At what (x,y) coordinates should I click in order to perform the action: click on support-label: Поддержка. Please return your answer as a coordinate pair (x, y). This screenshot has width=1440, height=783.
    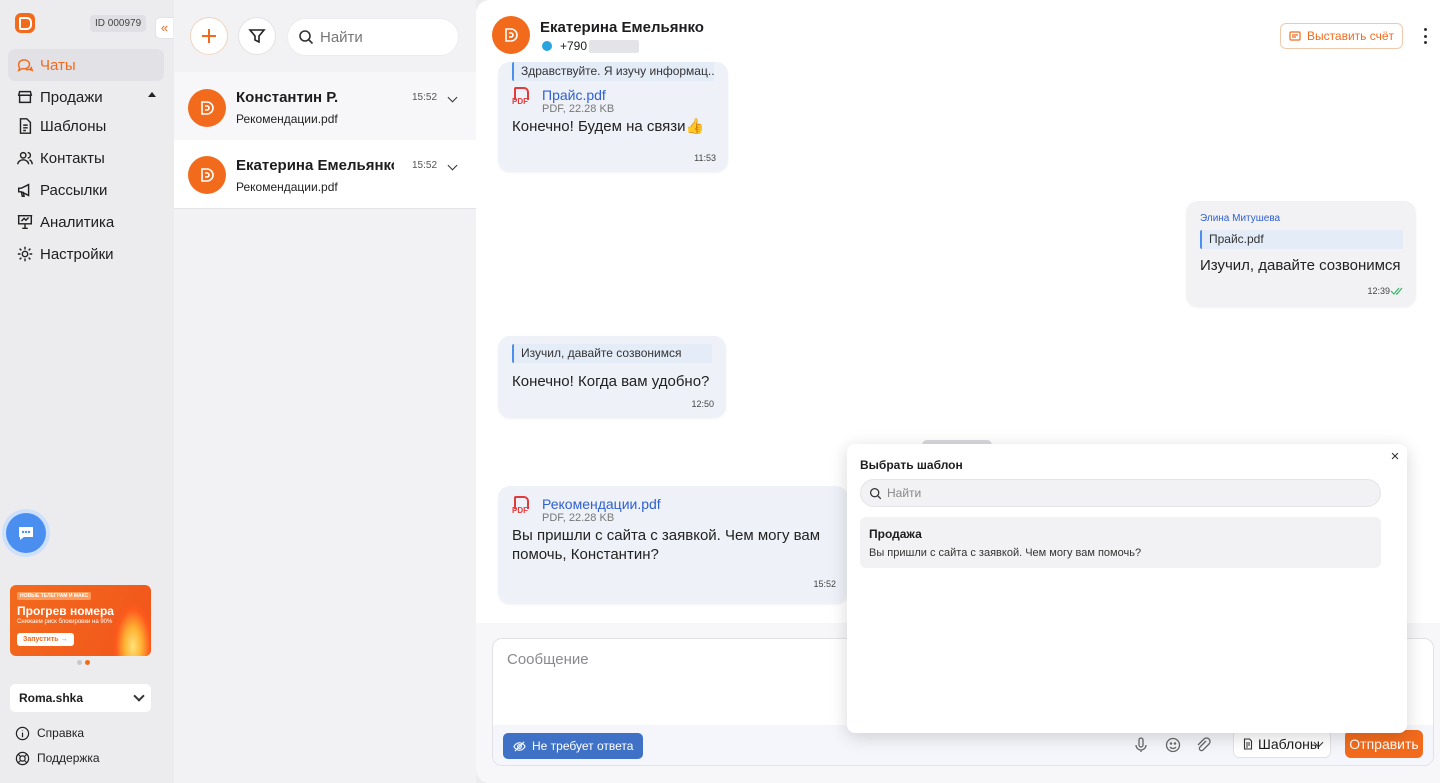
    Looking at the image, I should click on (68, 758).